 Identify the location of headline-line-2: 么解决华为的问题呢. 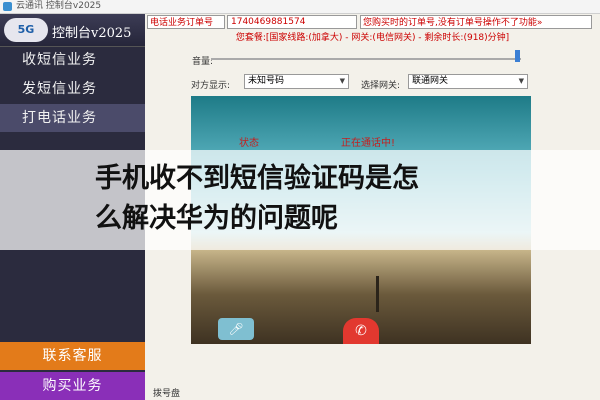
(216, 218).